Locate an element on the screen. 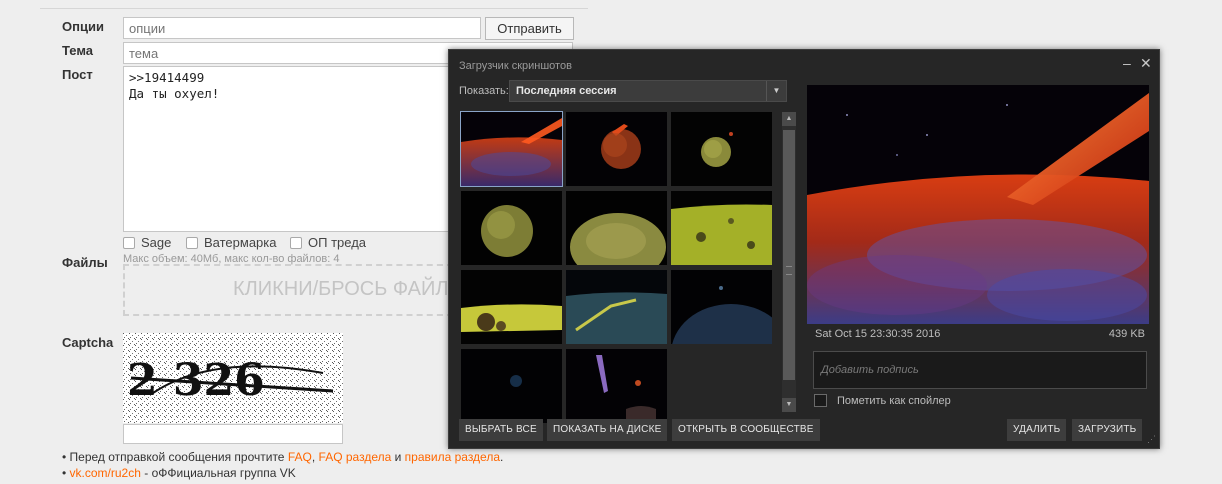 The height and width of the screenshot is (484, 1222). vk-note: • vk.com/ru2ch - оФФициальная группа VK is located at coordinates (179, 473).